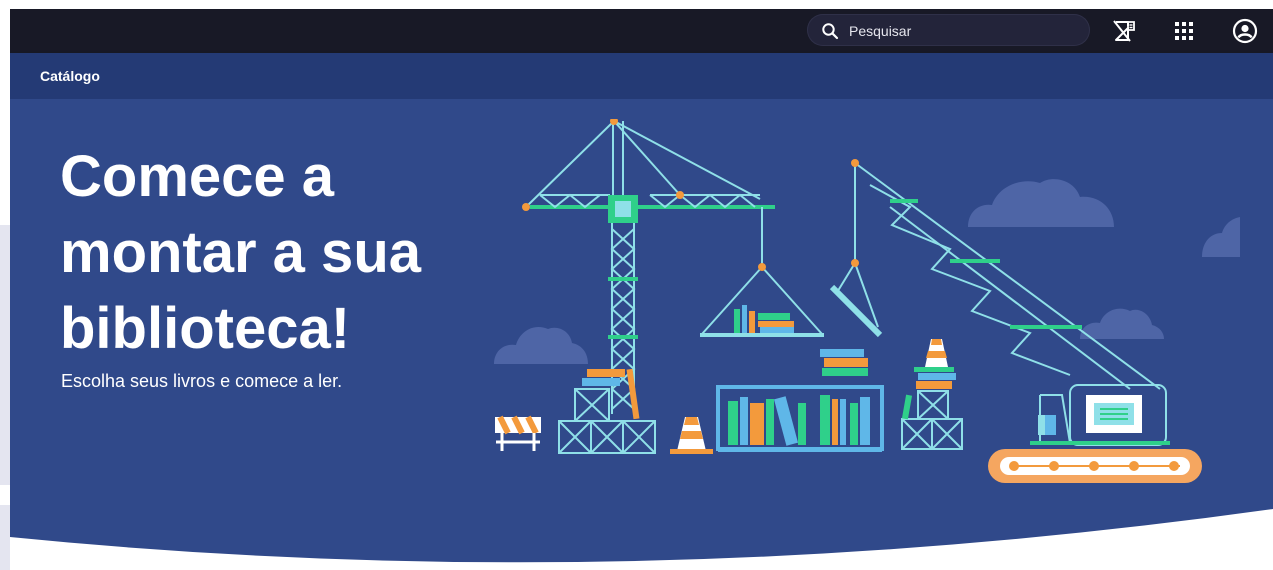  What do you see at coordinates (641, 539) in the screenshot?
I see `hero-curve` at bounding box center [641, 539].